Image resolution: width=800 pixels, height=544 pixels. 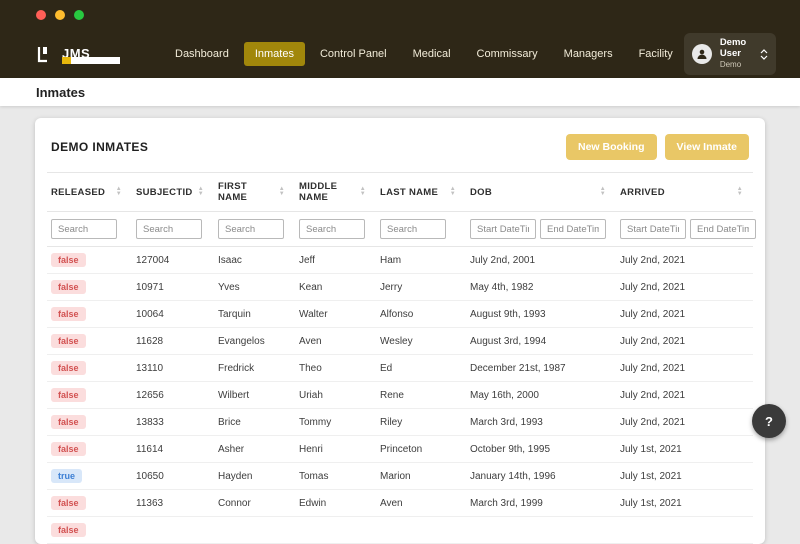 What do you see at coordinates (173, 422) in the screenshot?
I see `cell-subjectid: 13833` at bounding box center [173, 422].